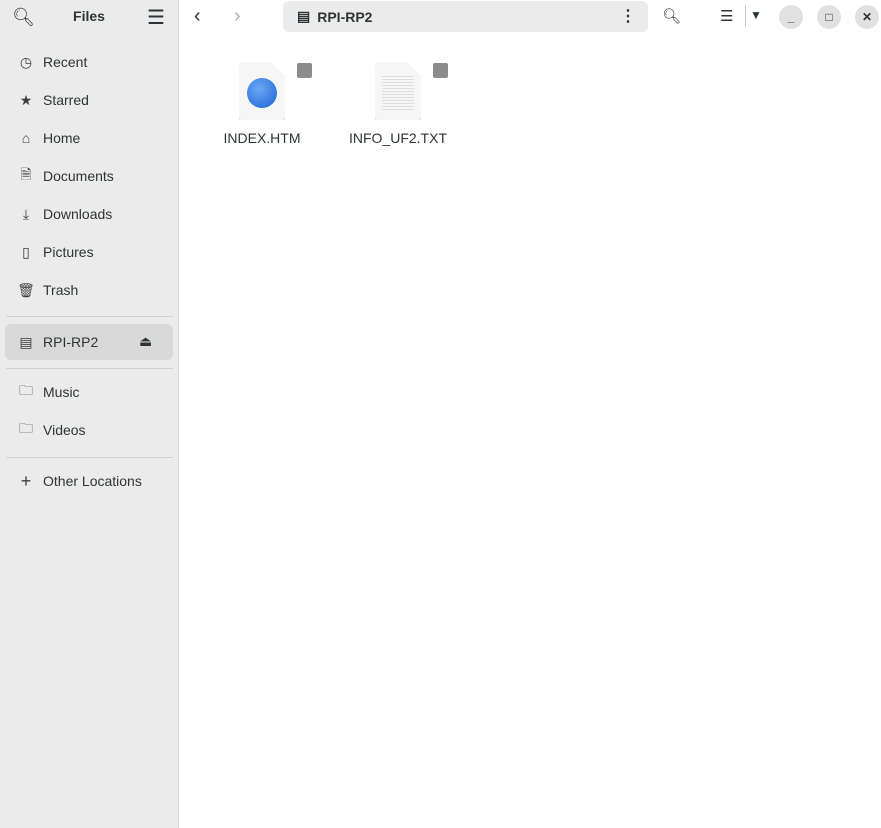 The image size is (881, 828). I want to click on globe-icon, so click(262, 93).